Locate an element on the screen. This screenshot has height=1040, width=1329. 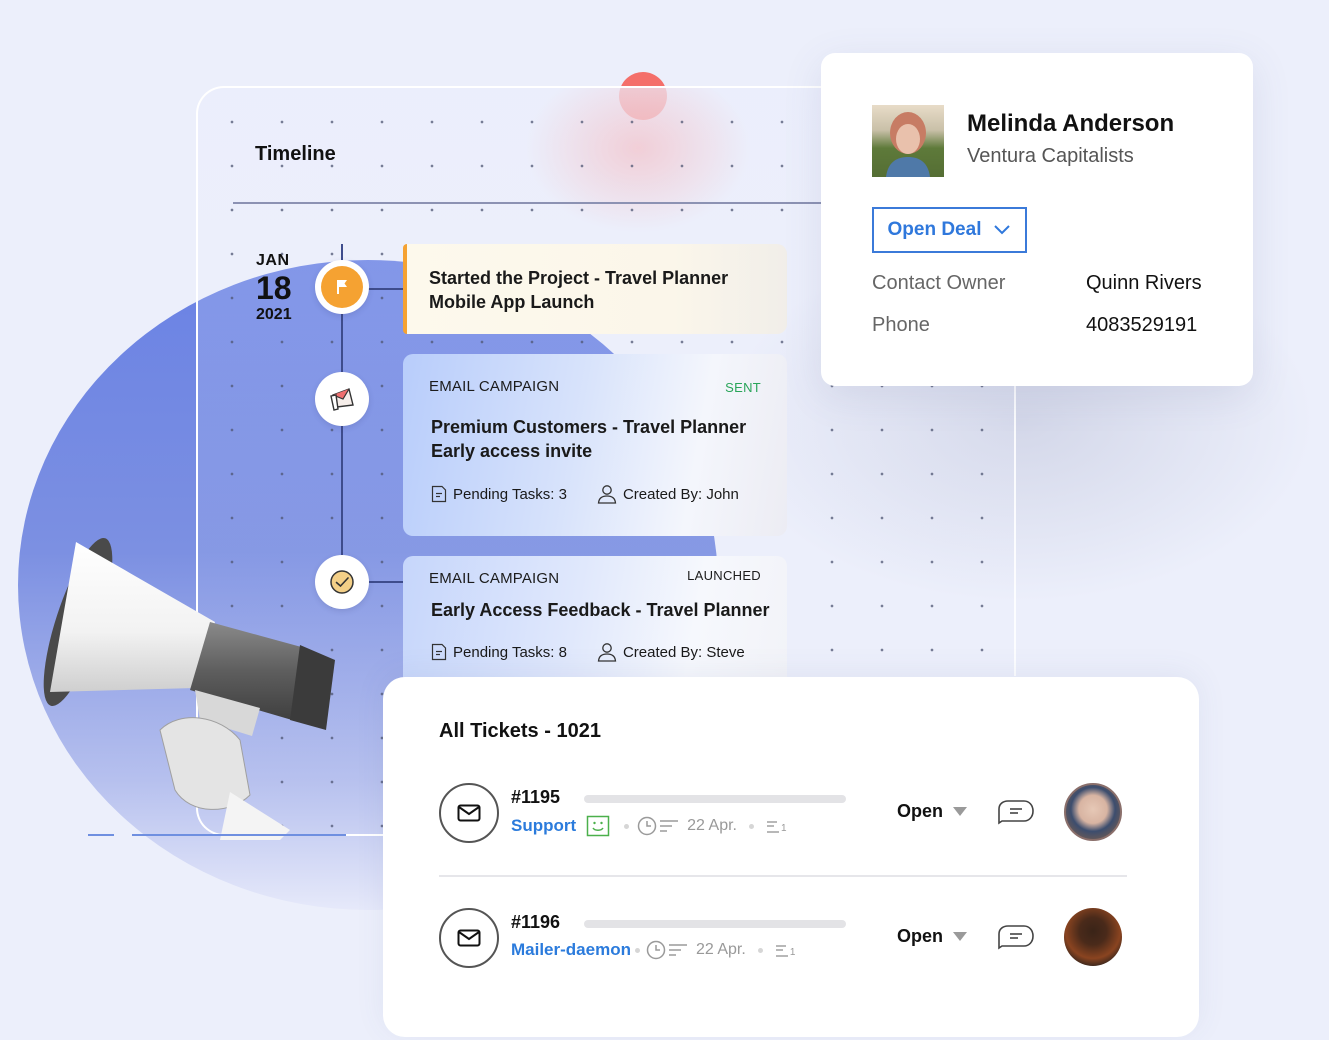
ticket-department: Mailer-daemon is located at coordinates (571, 950).